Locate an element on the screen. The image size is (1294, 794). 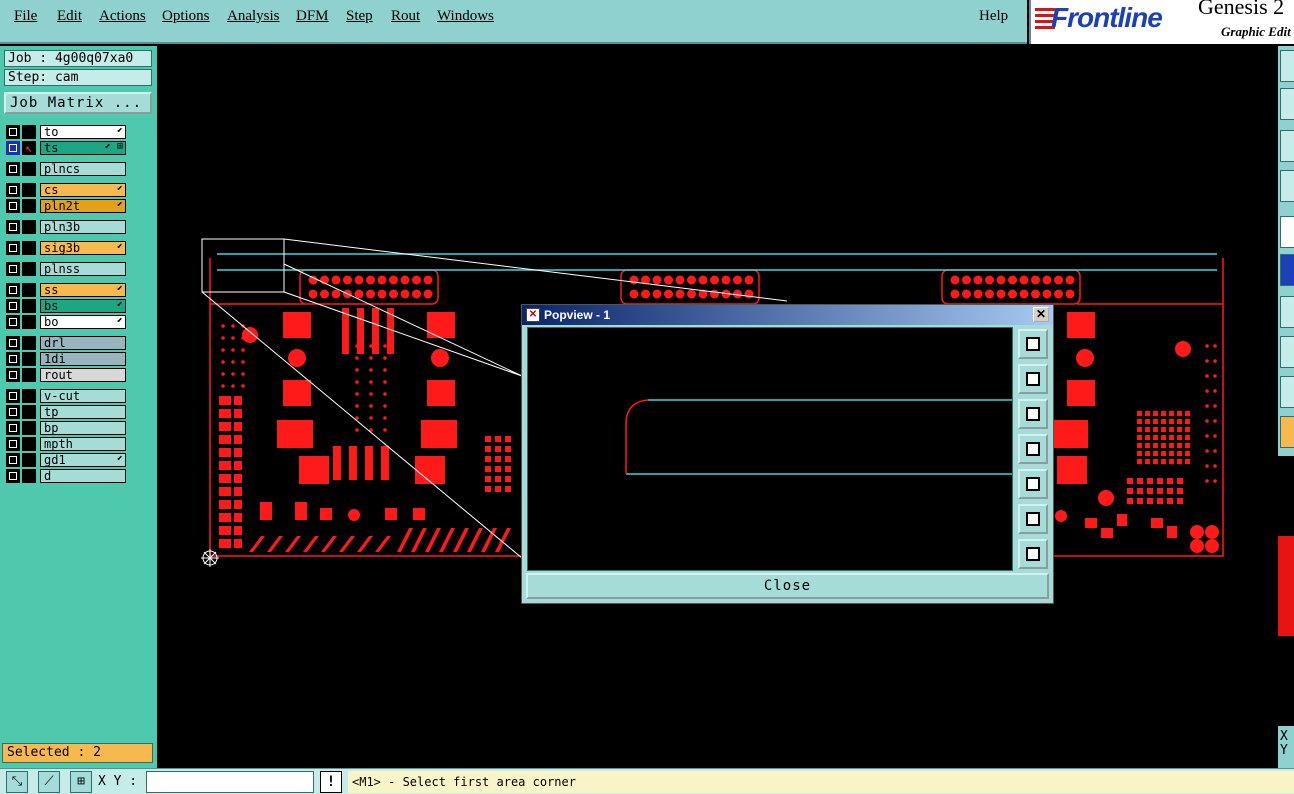
layer-row: d is located at coordinates (65, 476).